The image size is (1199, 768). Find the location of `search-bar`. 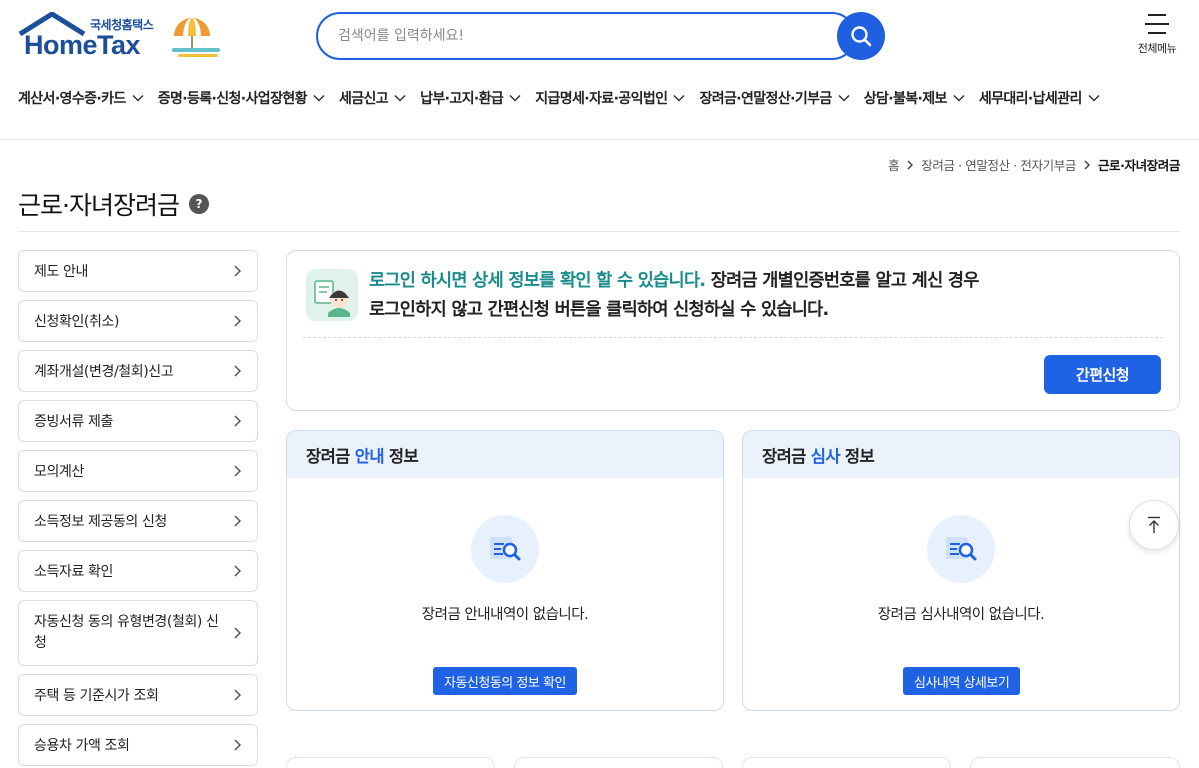

search-bar is located at coordinates (600, 36).